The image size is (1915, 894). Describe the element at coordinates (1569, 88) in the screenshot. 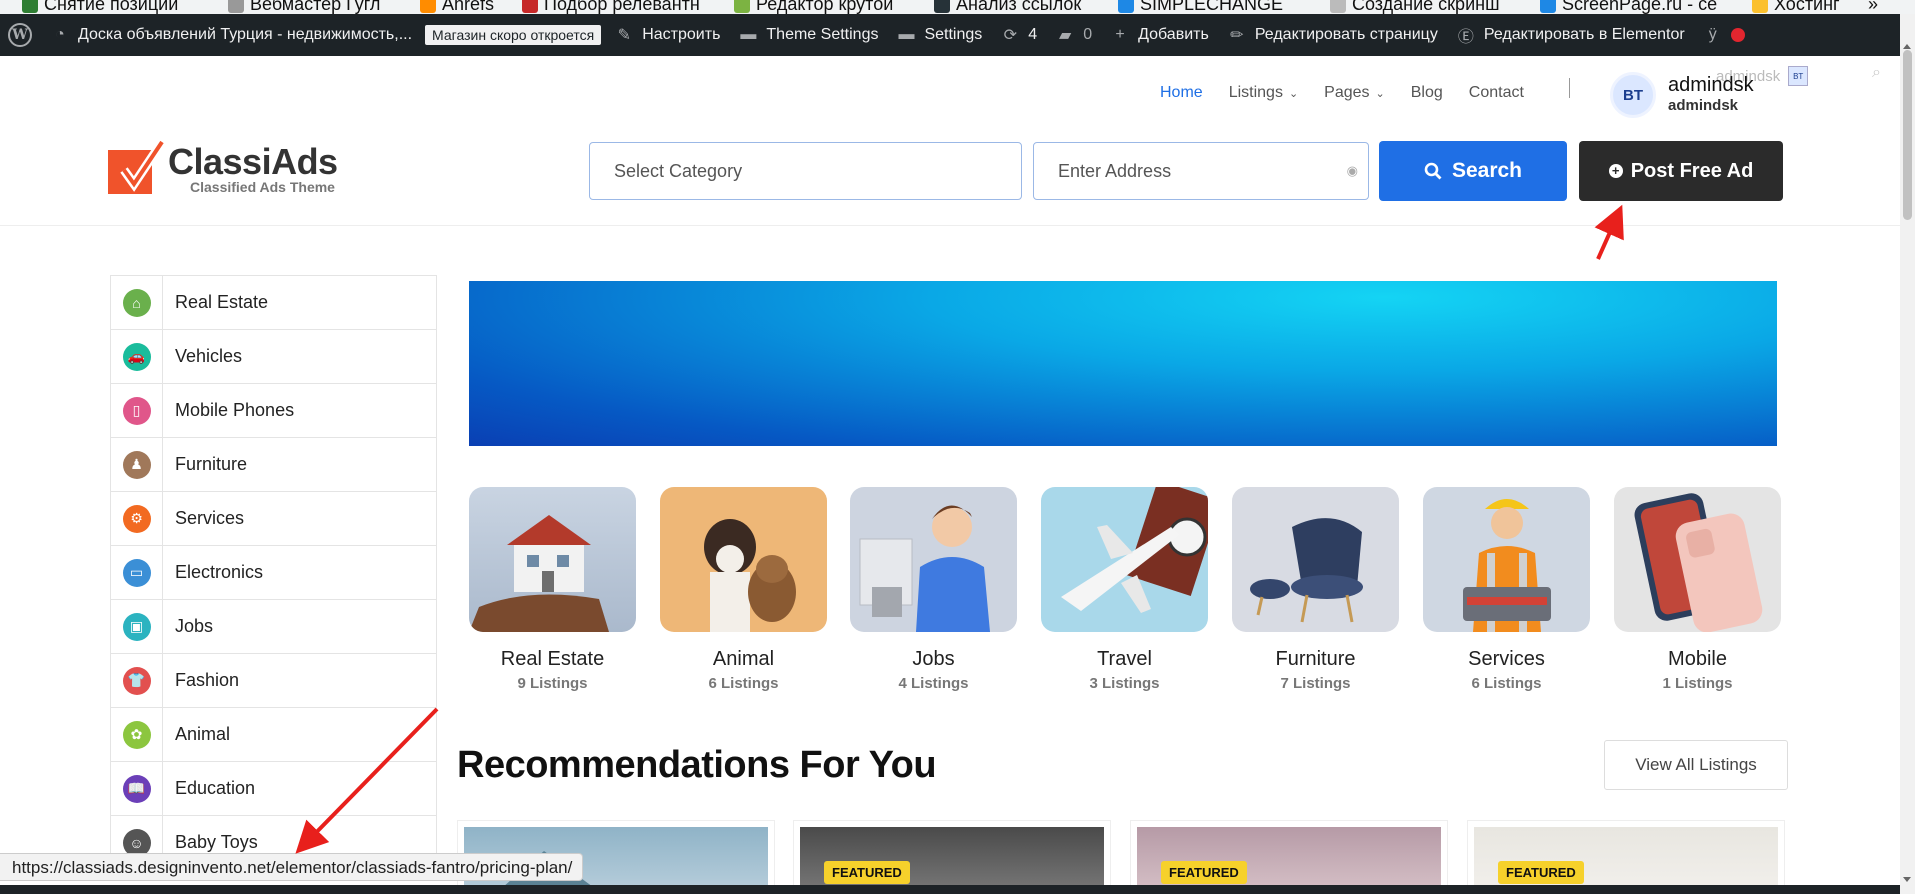

I see `nav-divider` at that location.